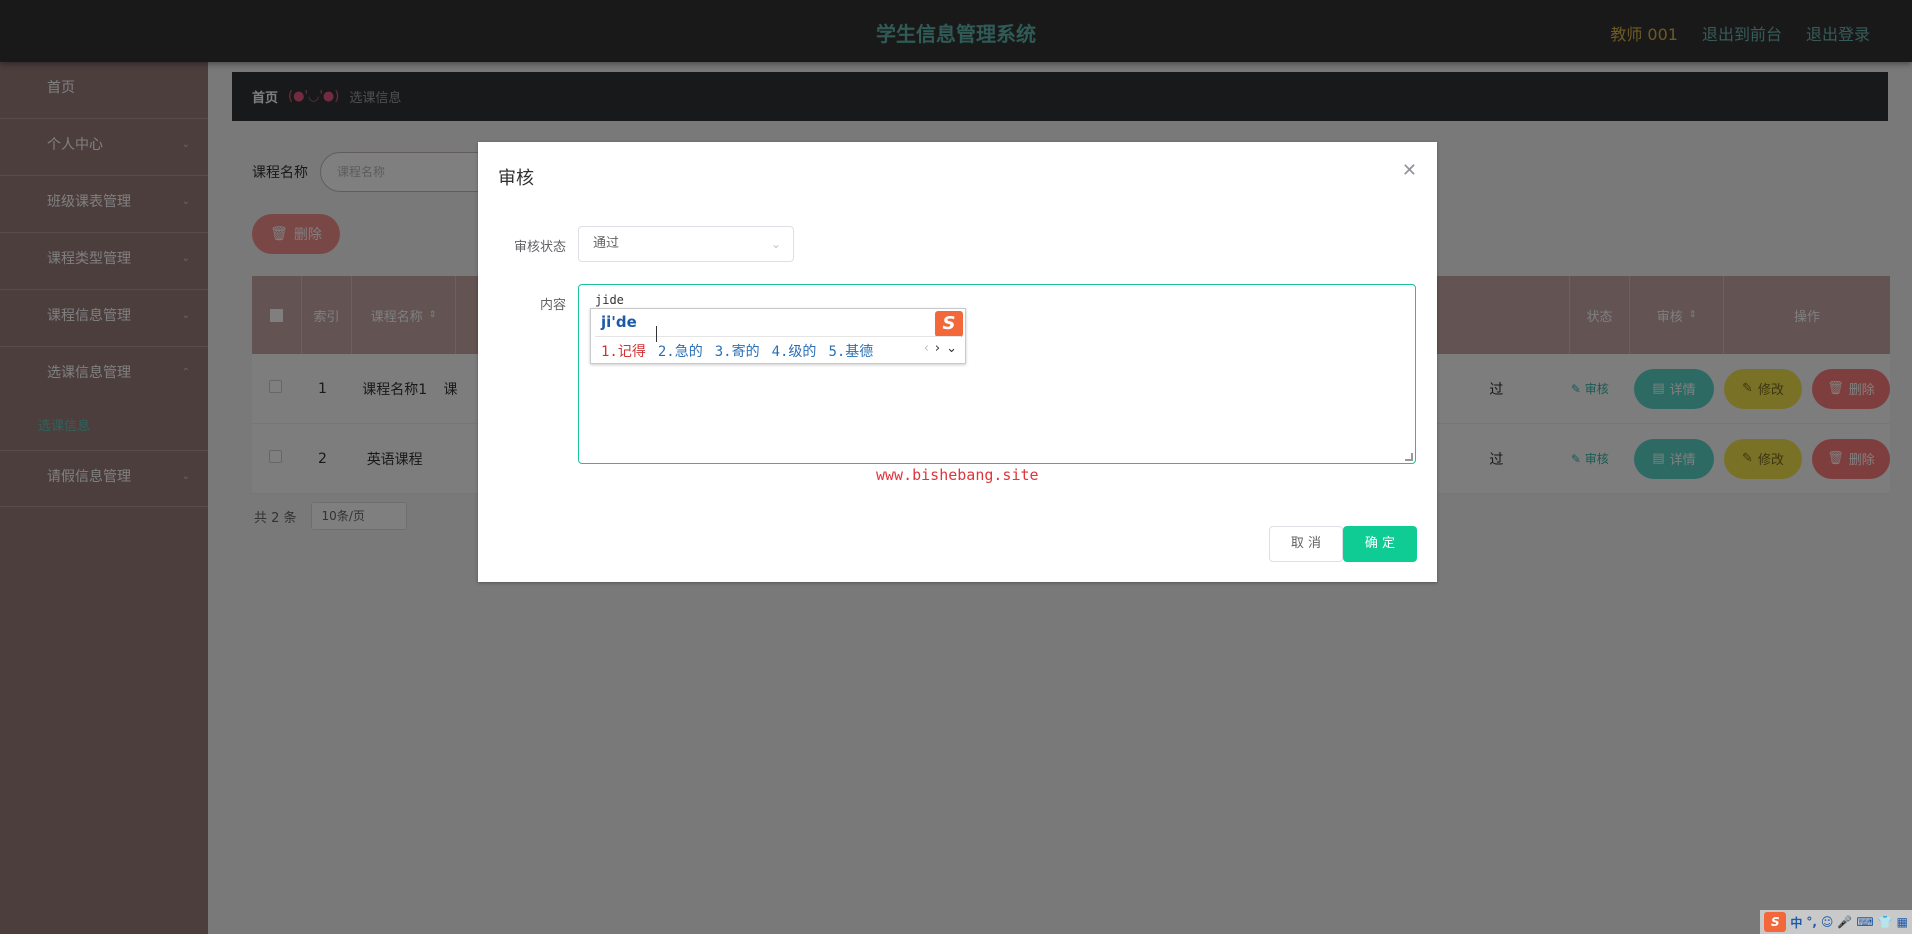  I want to click on skin-icon: 👕, so click(1885, 922).